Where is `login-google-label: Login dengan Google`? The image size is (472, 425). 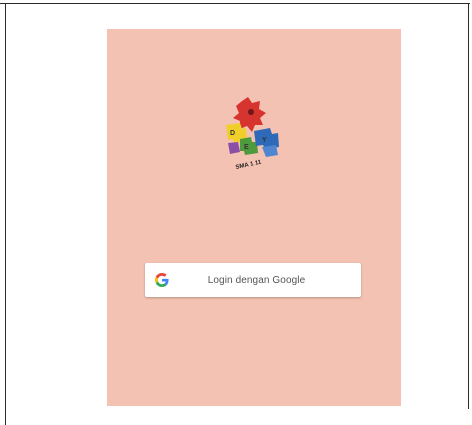
login-google-label: Login dengan Google is located at coordinates (256, 280).